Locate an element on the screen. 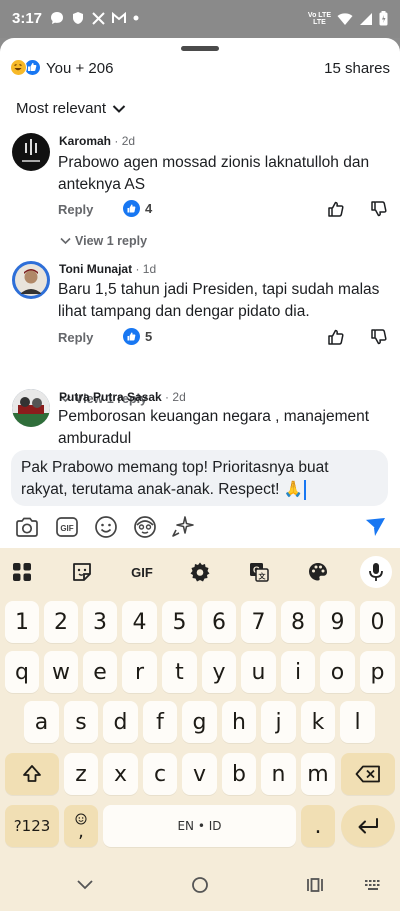  key-u: u is located at coordinates (258, 672).